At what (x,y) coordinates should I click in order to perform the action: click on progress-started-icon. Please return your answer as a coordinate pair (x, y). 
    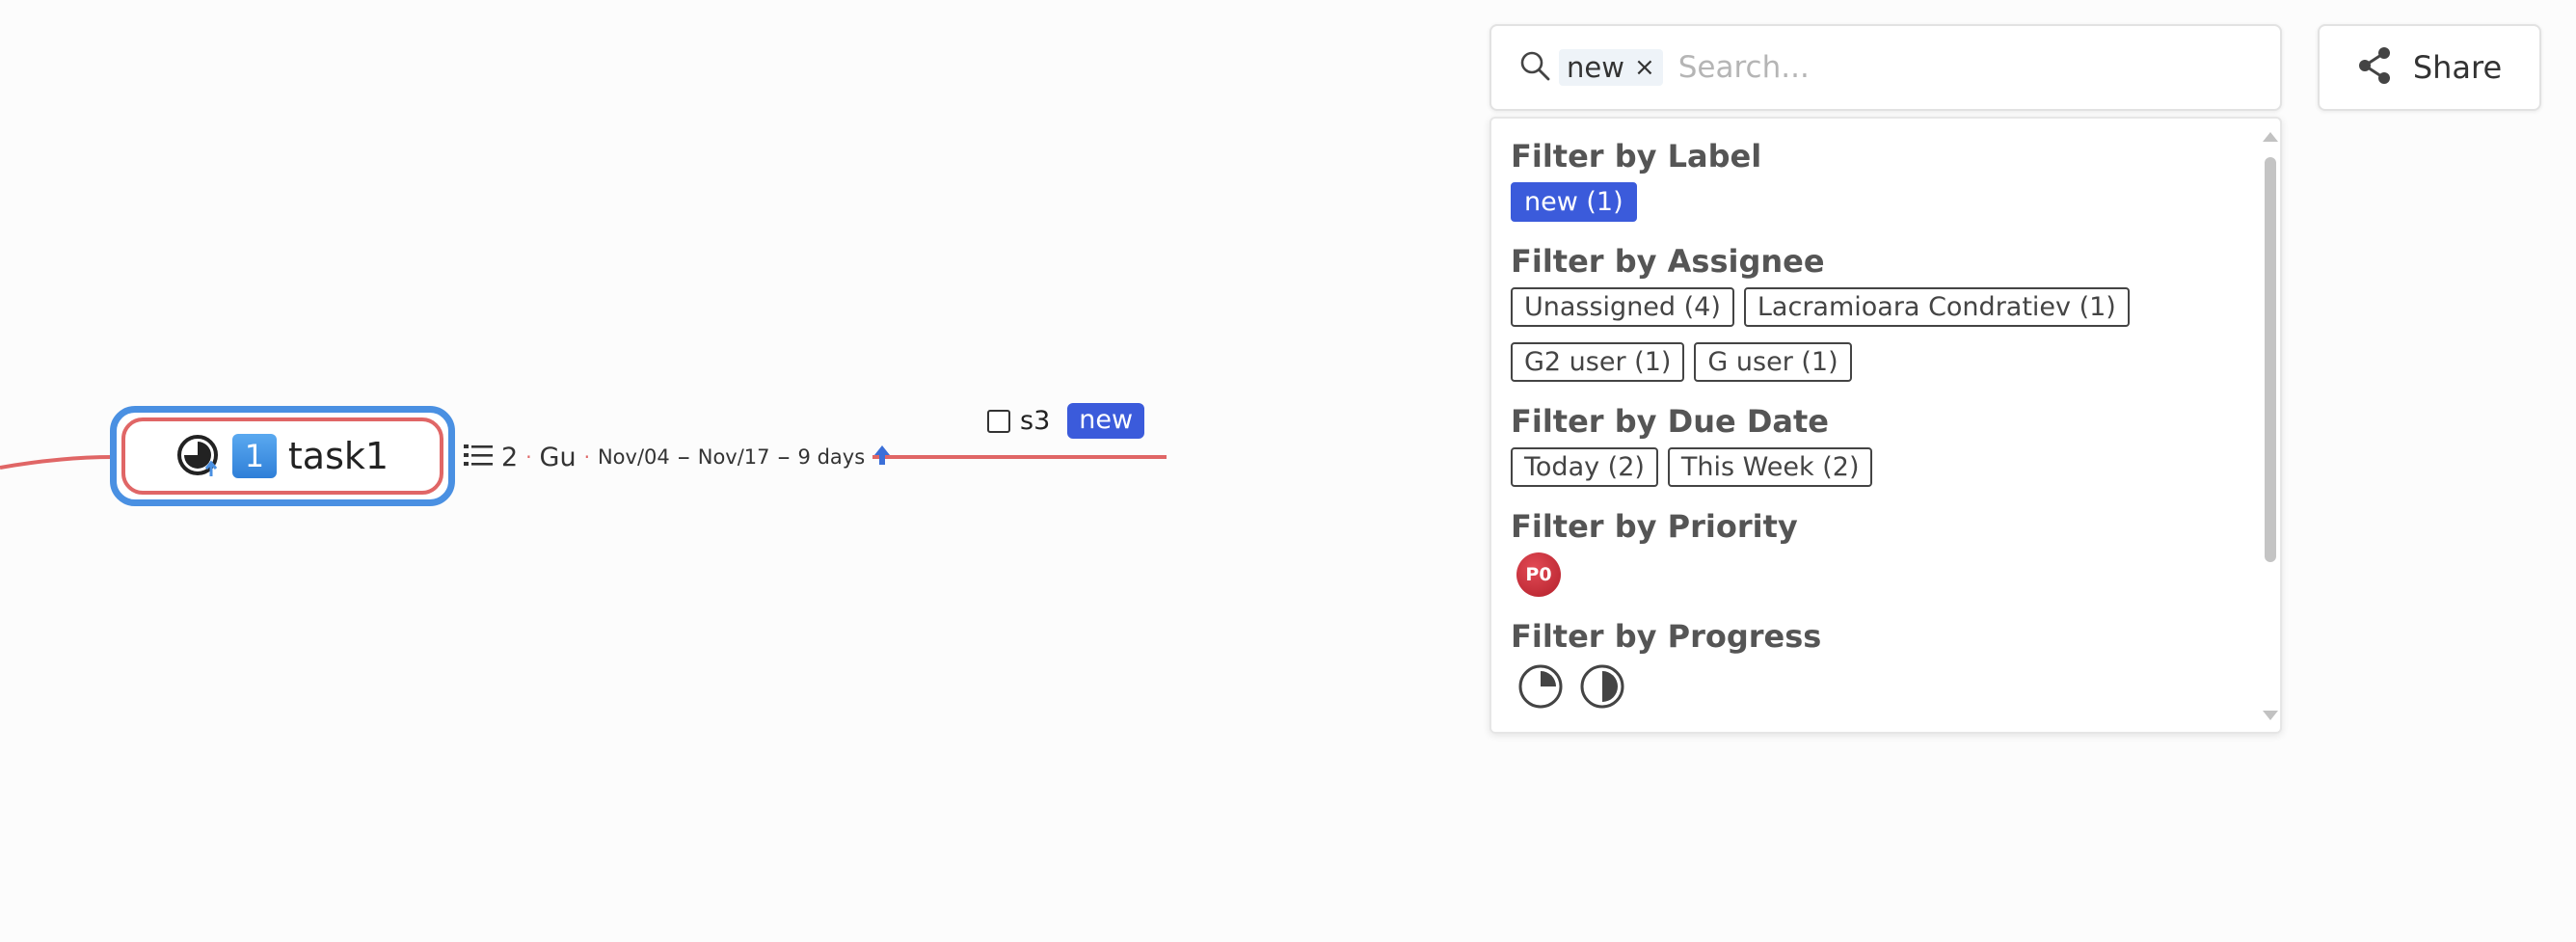
    Looking at the image, I should click on (1540, 688).